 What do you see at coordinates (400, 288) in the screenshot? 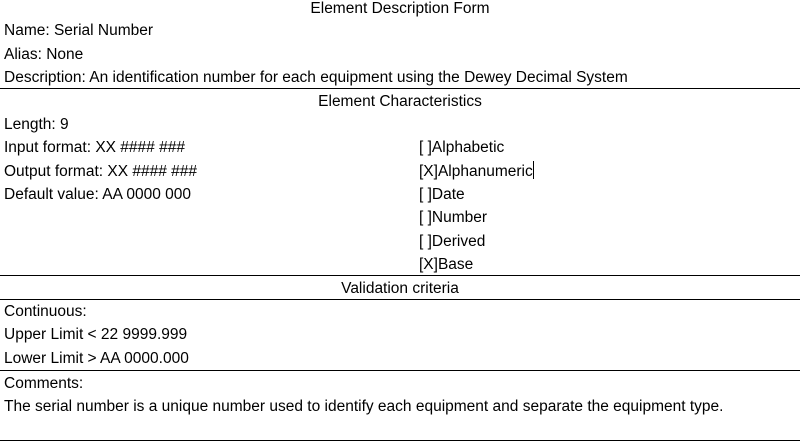
I see `validation-heading: Validation criteria` at bounding box center [400, 288].